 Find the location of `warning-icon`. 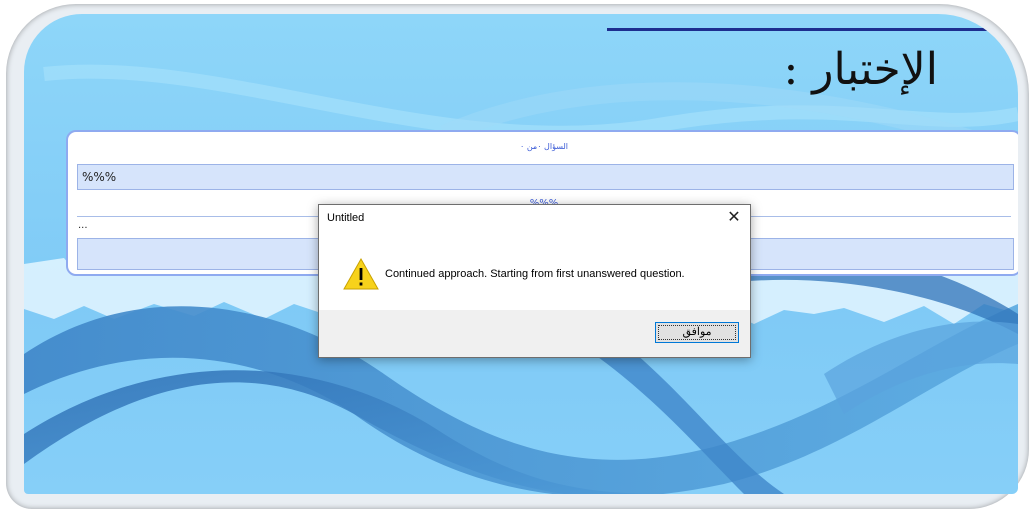

warning-icon is located at coordinates (361, 274).